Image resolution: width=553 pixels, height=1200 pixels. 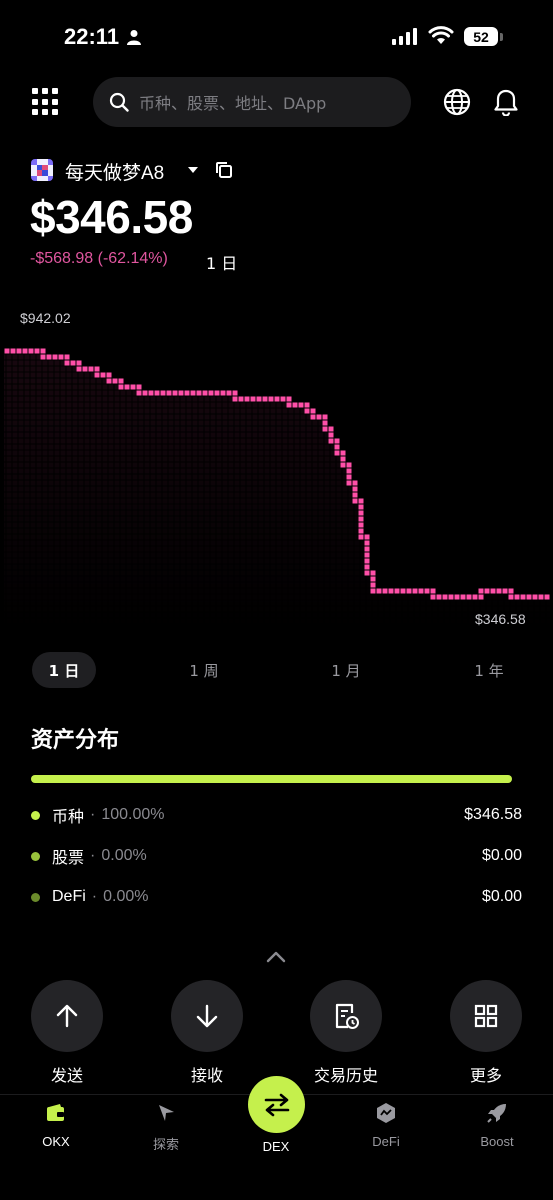 I want to click on chevron-up-icon, so click(x=276, y=957).